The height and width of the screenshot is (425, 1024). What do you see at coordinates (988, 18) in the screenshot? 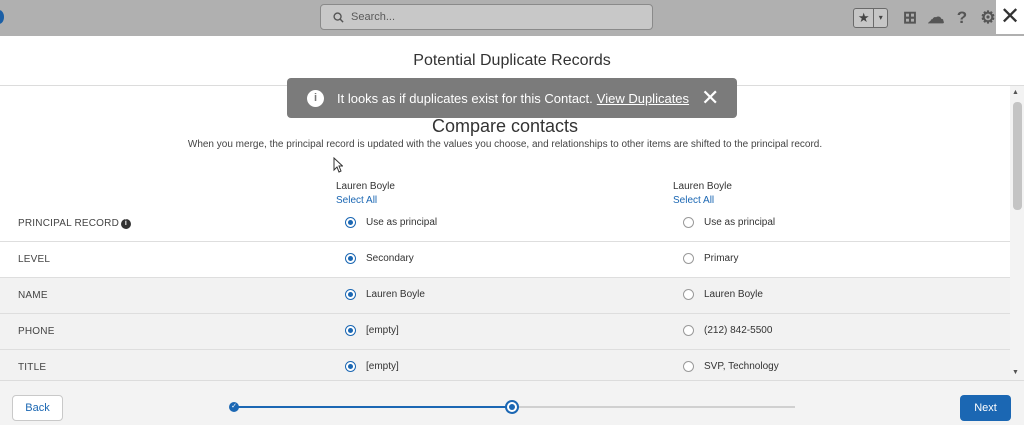
I see `gear-icon: ⚙` at bounding box center [988, 18].